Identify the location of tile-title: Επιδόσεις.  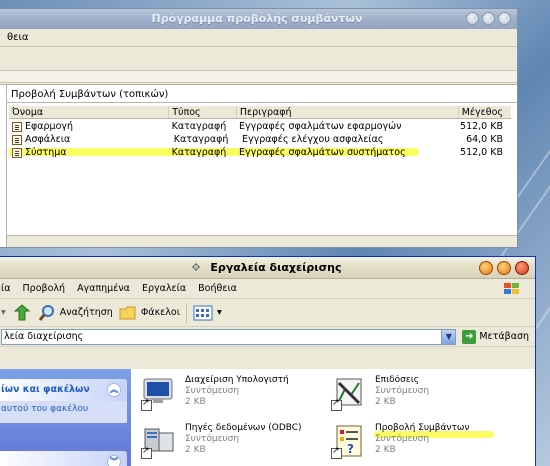
(397, 380).